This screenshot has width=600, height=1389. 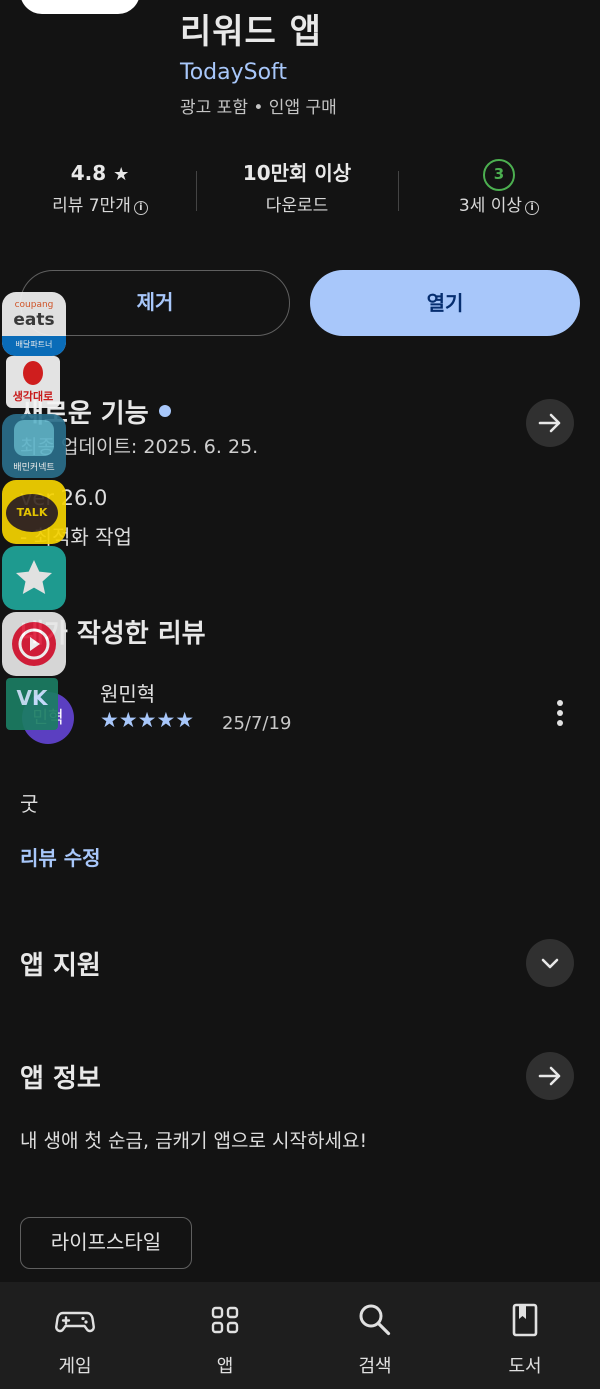 What do you see at coordinates (499, 174) in the screenshot?
I see `age-rating-badge: 3` at bounding box center [499, 174].